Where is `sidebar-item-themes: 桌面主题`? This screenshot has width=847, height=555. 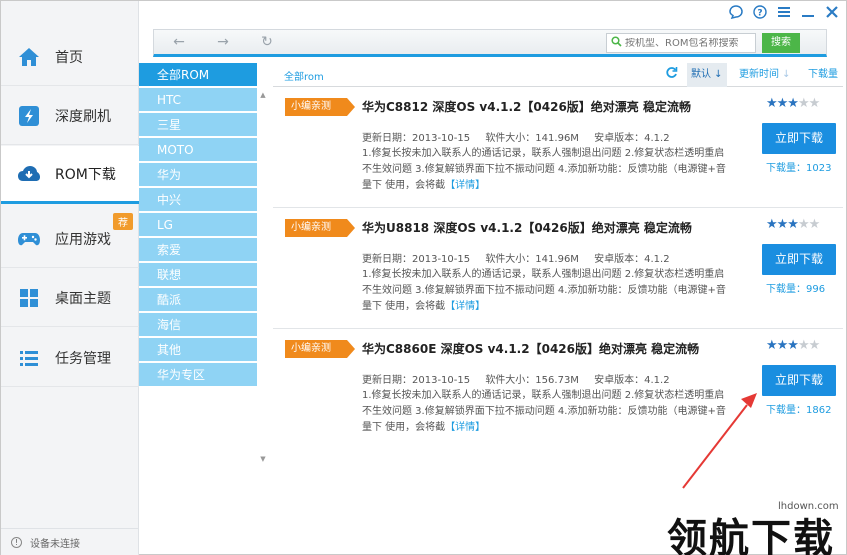
sidebar-item-themes: 桌面主题 is located at coordinates (70, 298).